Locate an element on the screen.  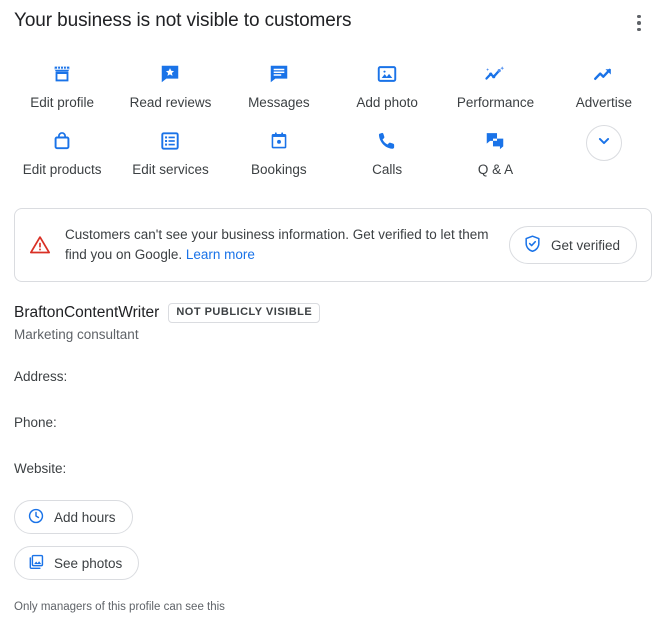
get-verified-label: Get verified is located at coordinates (585, 245).